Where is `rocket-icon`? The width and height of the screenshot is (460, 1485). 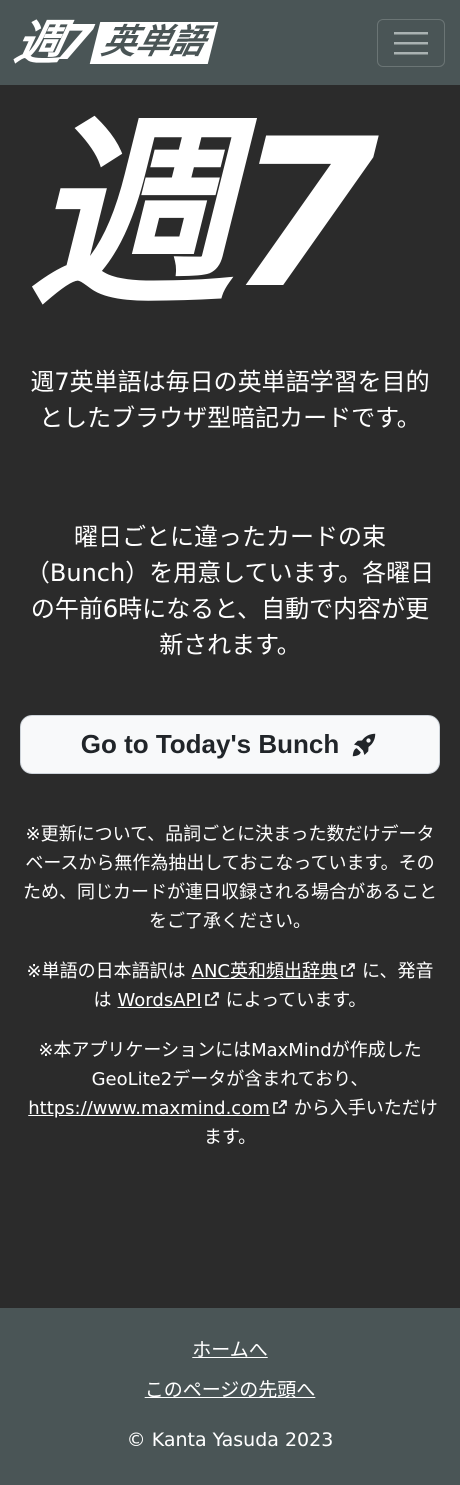 rocket-icon is located at coordinates (364, 744).